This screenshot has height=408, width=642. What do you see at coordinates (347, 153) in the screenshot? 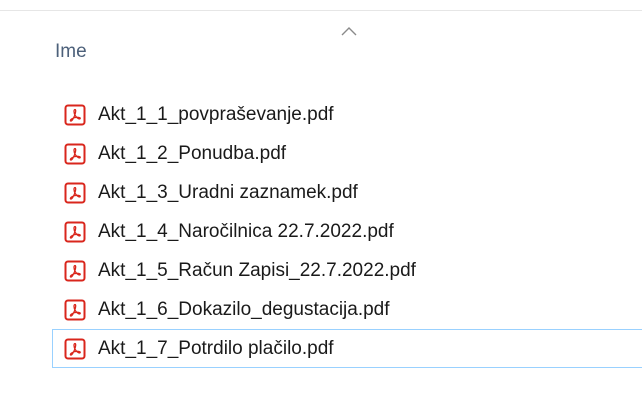
I see `file-row: Akt_1_2_Ponudba.pdf` at bounding box center [347, 153].